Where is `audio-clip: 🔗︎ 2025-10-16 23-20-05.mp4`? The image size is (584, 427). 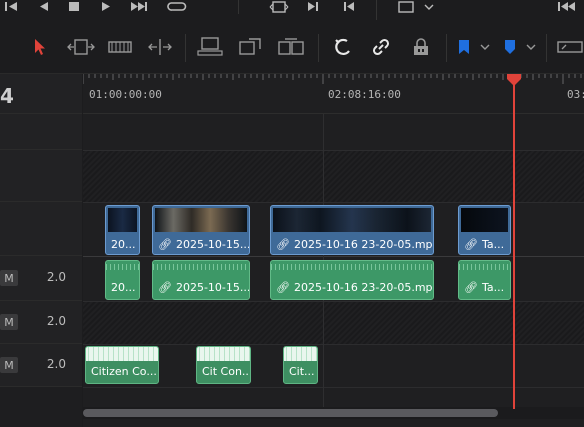 audio-clip: 🔗︎ 2025-10-16 23-20-05.mp4 is located at coordinates (352, 280).